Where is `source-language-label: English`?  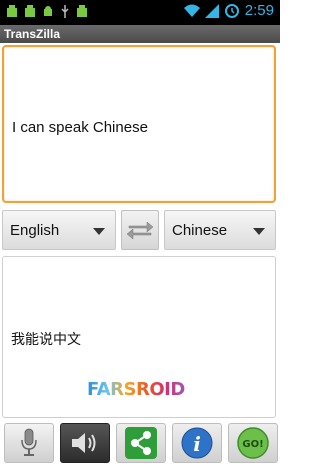
source-language-label: English is located at coordinates (35, 230).